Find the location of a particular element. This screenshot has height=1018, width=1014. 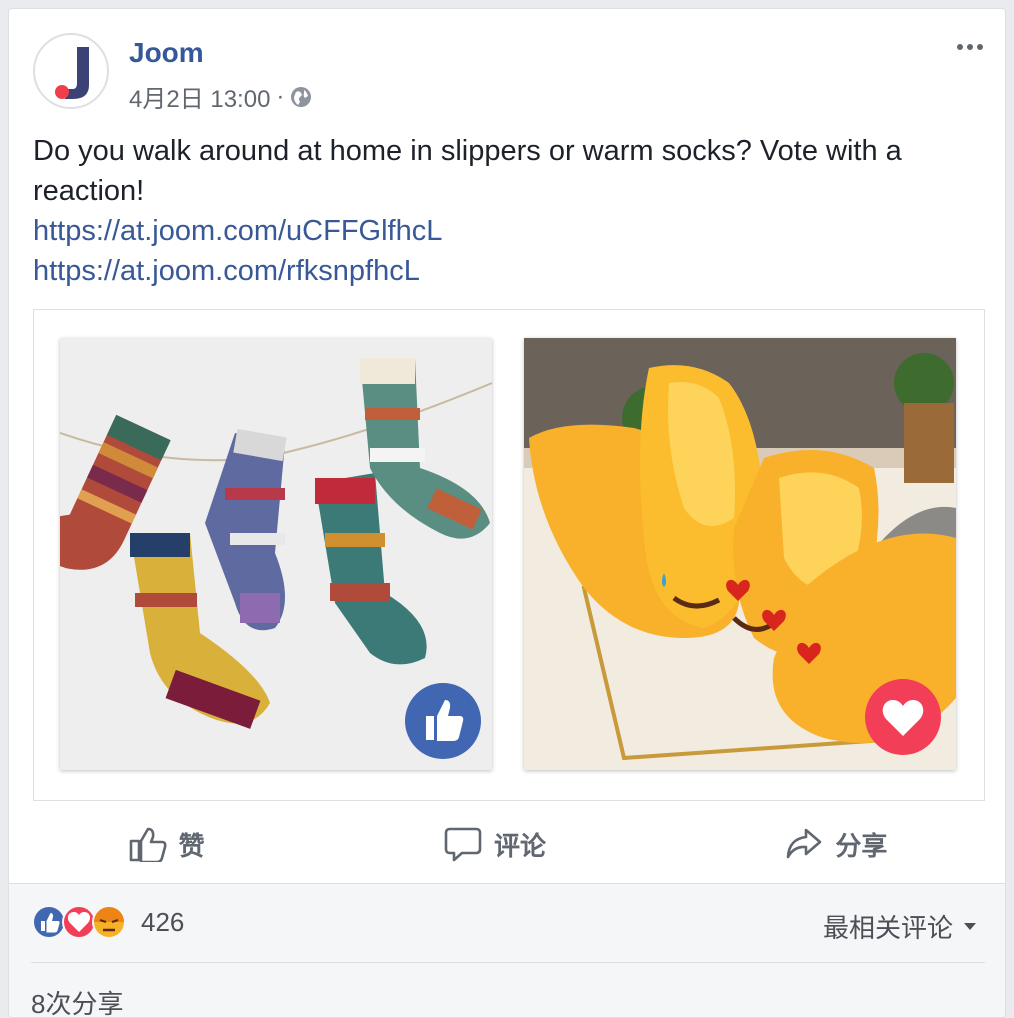

like-button: 赞 is located at coordinates (167, 844).